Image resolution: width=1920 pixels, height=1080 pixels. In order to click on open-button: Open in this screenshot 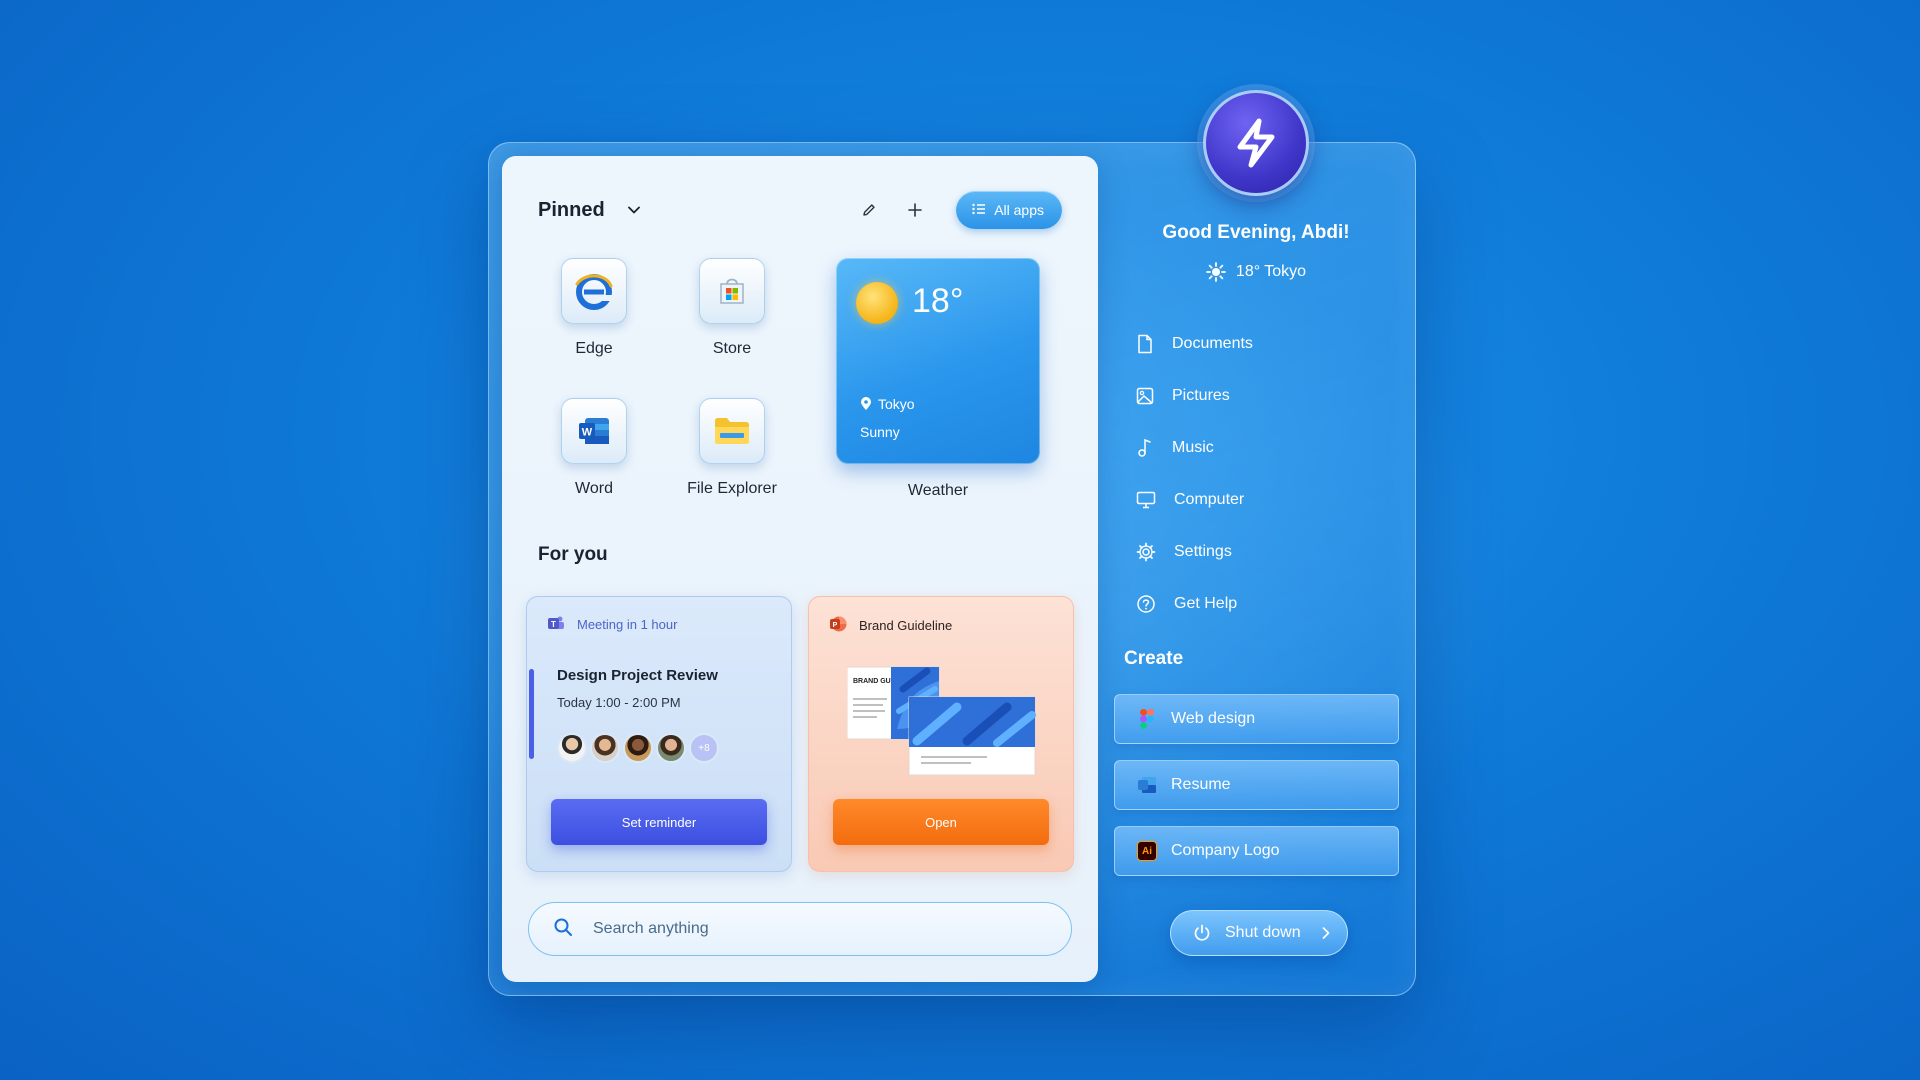, I will do `click(941, 822)`.